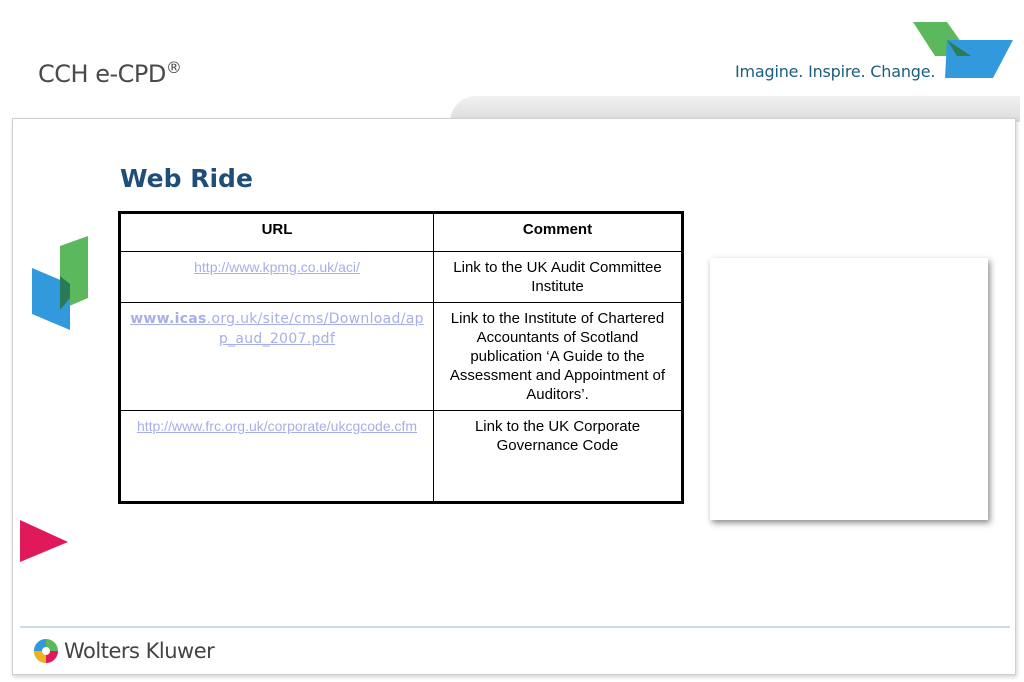  I want to click on brand-title: CCH e-CPD®, so click(110, 73).